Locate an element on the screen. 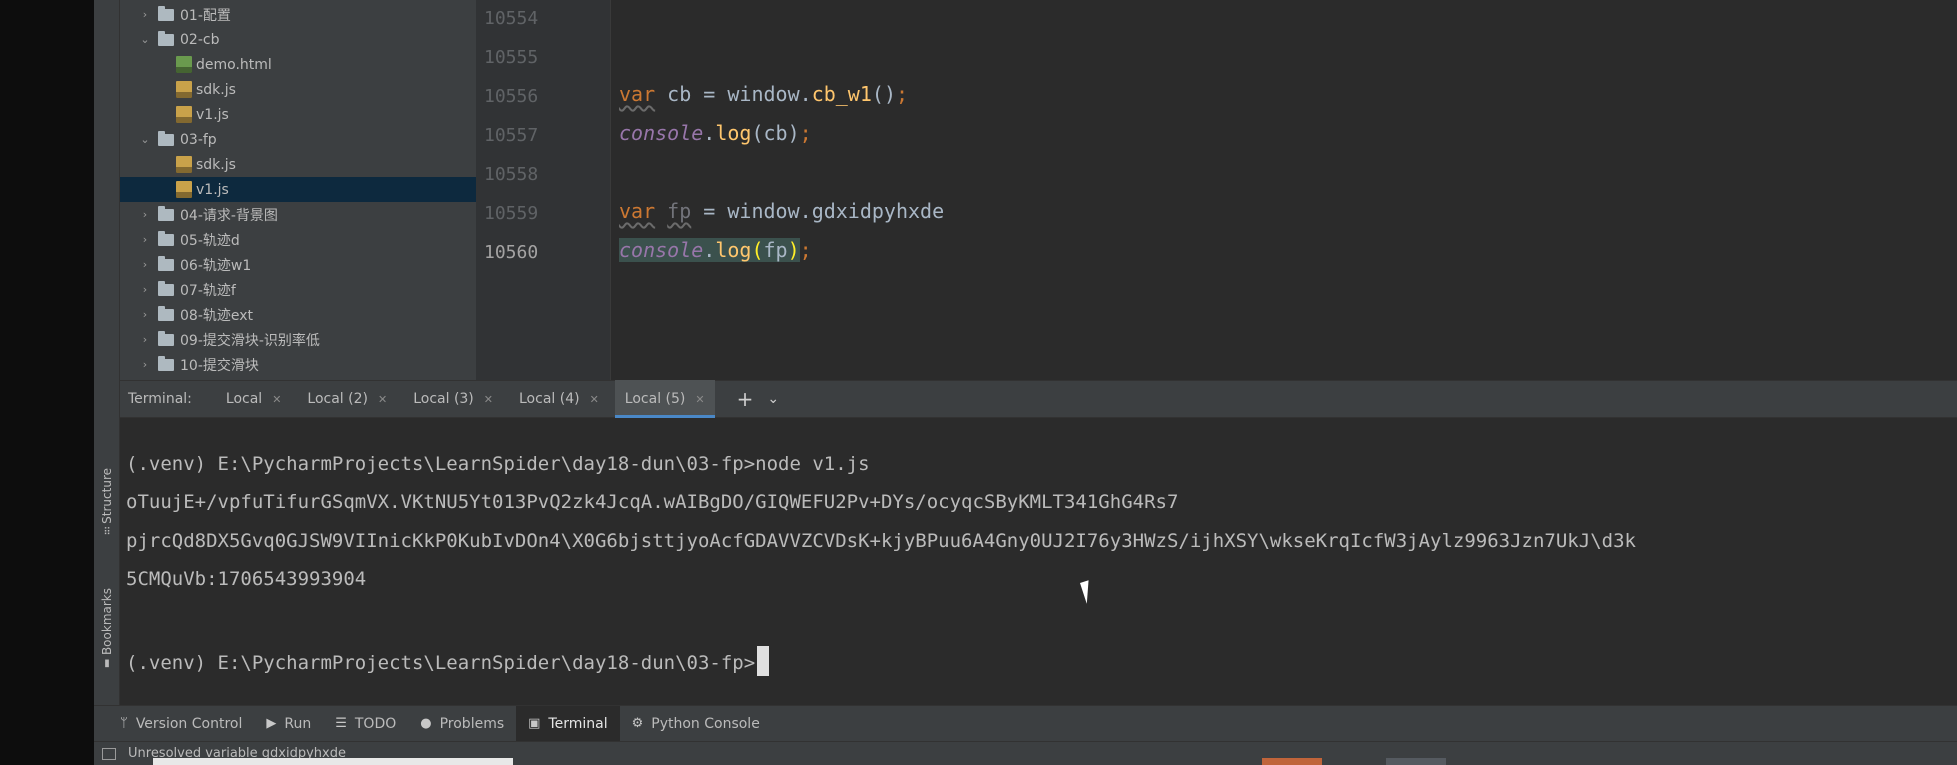 Image resolution: width=1957 pixels, height=765 pixels. tree-item: › 07-轨迹f is located at coordinates (298, 289).